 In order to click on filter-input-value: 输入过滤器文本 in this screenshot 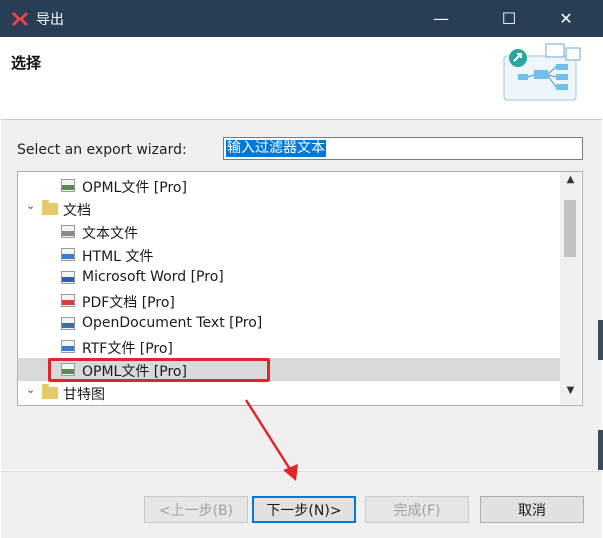, I will do `click(276, 148)`.